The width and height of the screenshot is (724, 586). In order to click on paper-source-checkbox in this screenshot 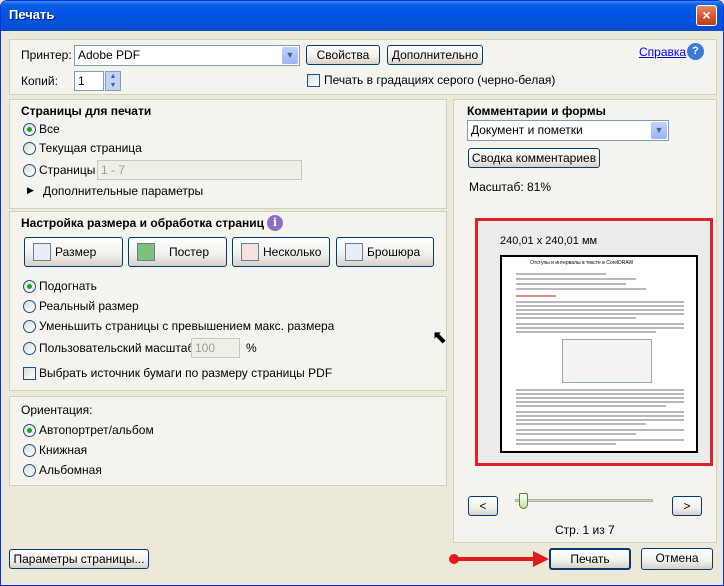, I will do `click(29, 373)`.